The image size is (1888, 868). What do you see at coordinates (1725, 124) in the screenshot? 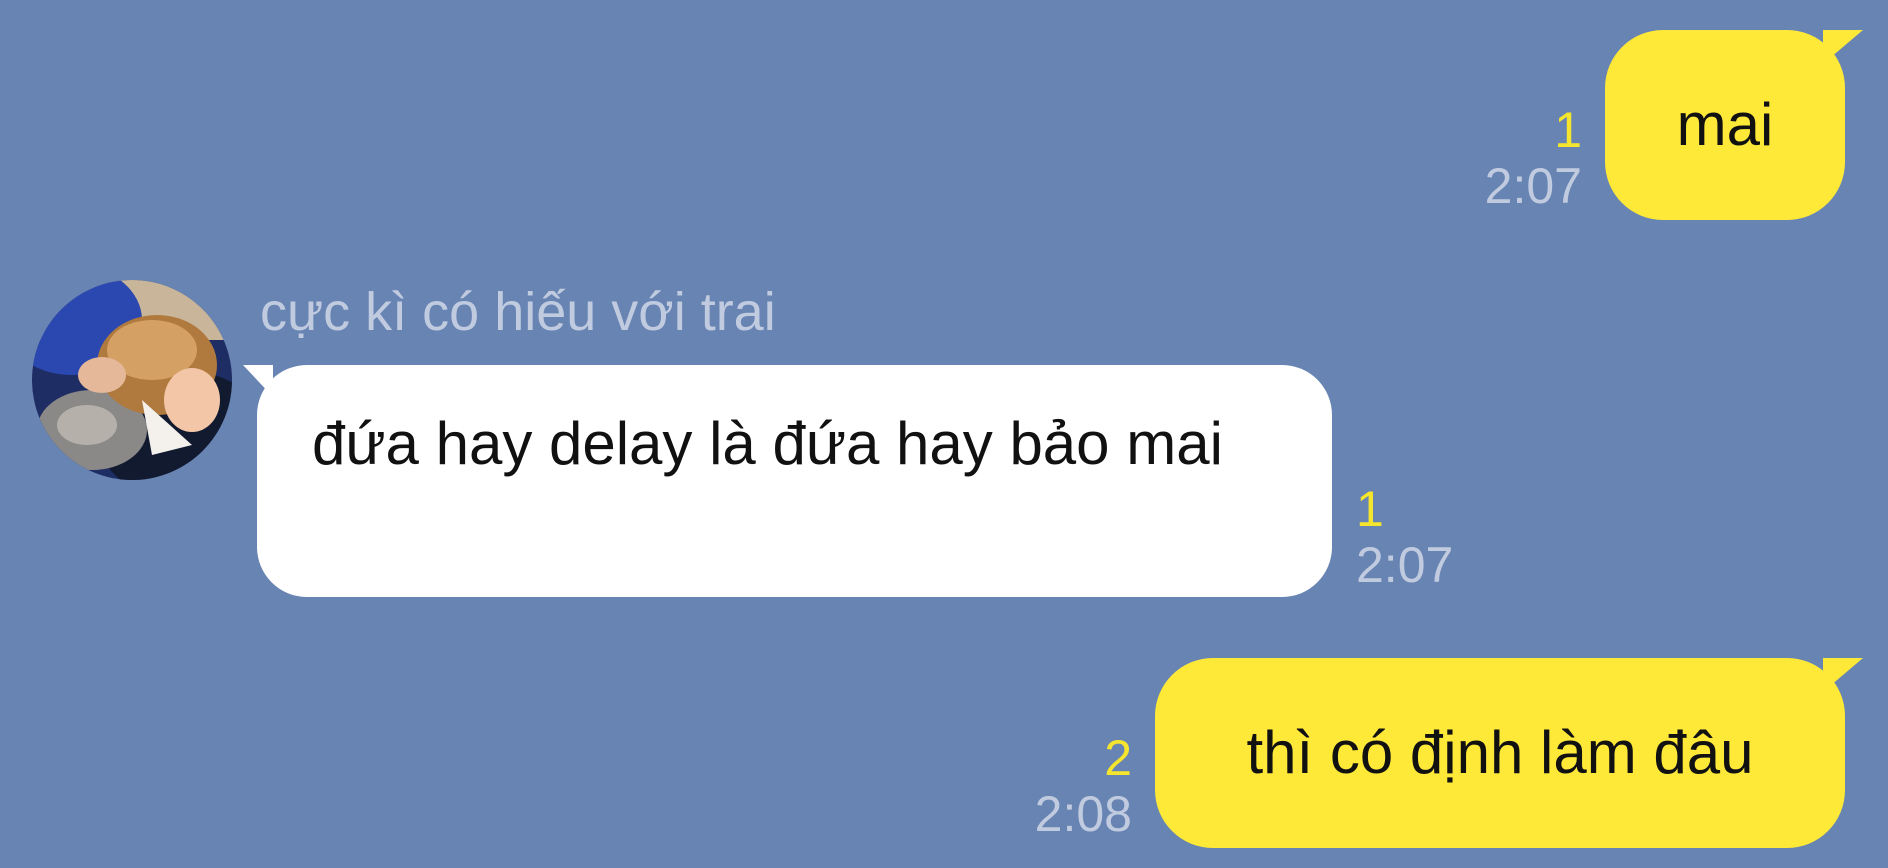
I see `message-text: mai` at bounding box center [1725, 124].